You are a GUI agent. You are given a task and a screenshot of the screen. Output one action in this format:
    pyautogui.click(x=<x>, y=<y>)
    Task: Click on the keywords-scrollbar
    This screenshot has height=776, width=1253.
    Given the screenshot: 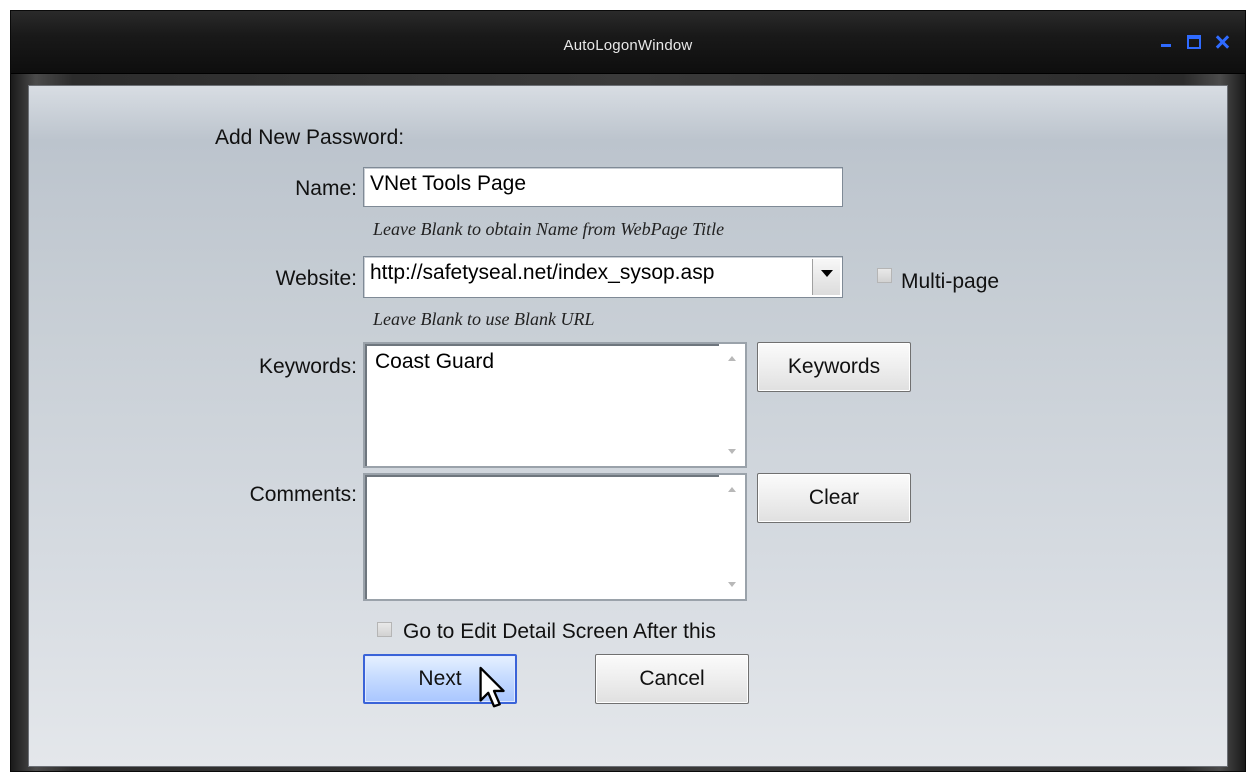 What is the action you would take?
    pyautogui.click(x=732, y=405)
    